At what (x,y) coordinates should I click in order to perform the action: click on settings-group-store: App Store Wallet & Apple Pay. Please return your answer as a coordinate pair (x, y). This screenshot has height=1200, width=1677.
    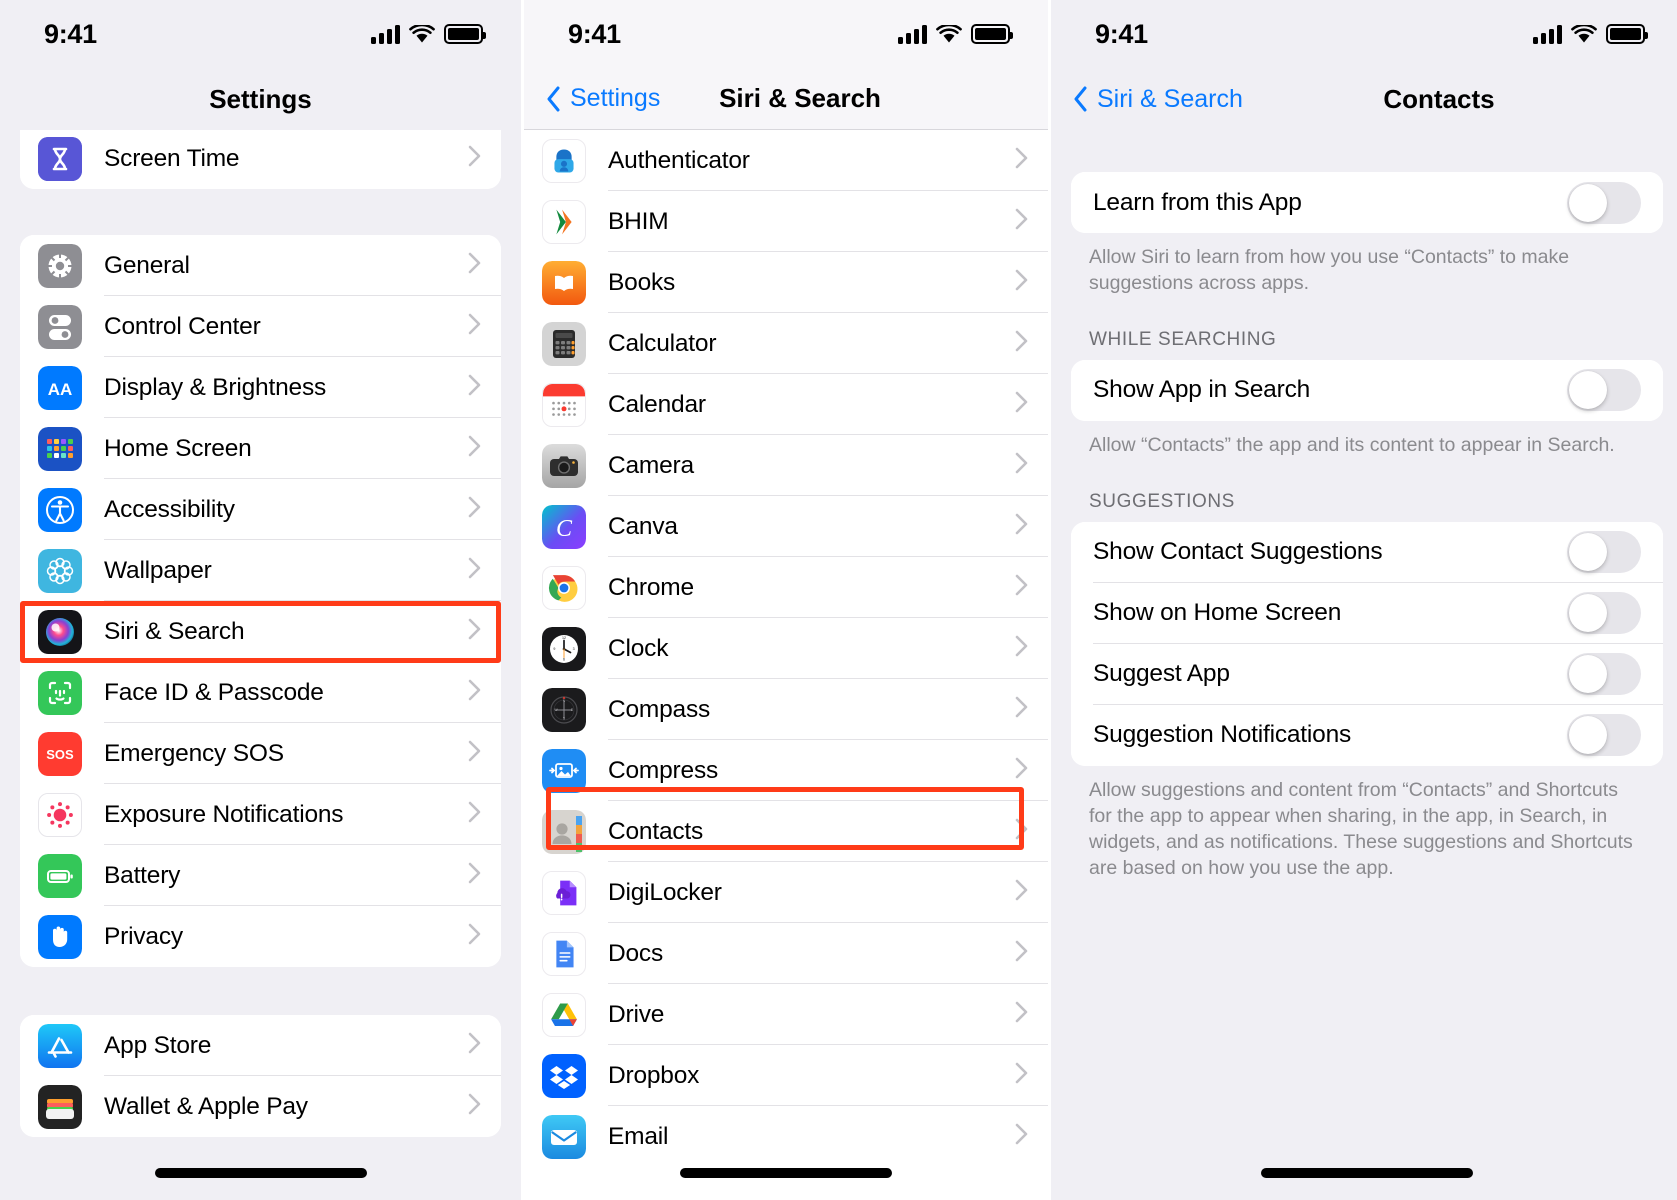
    Looking at the image, I should click on (260, 1076).